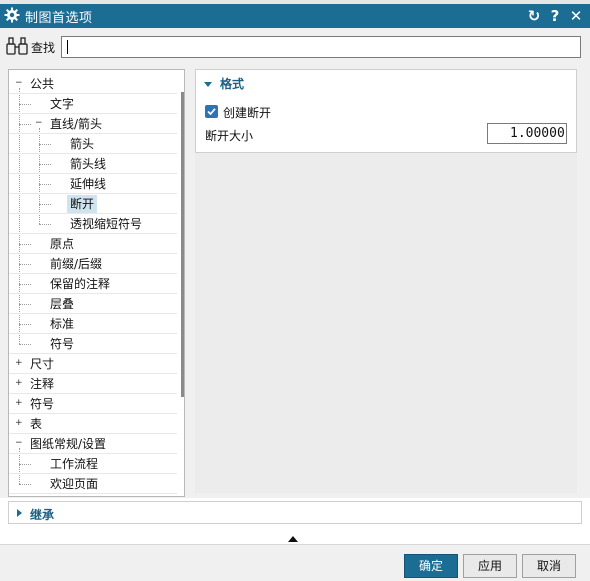 The image size is (590, 581). Describe the element at coordinates (93, 104) in the screenshot. I see `tree-item: 文字` at that location.